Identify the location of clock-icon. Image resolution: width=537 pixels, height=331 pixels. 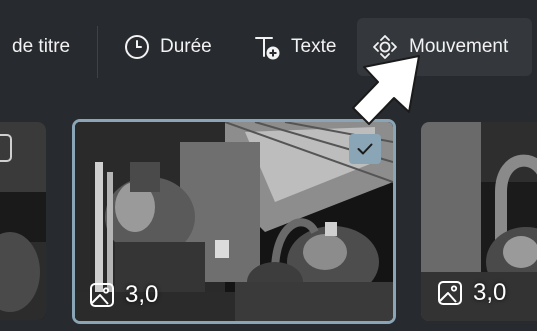
(137, 47).